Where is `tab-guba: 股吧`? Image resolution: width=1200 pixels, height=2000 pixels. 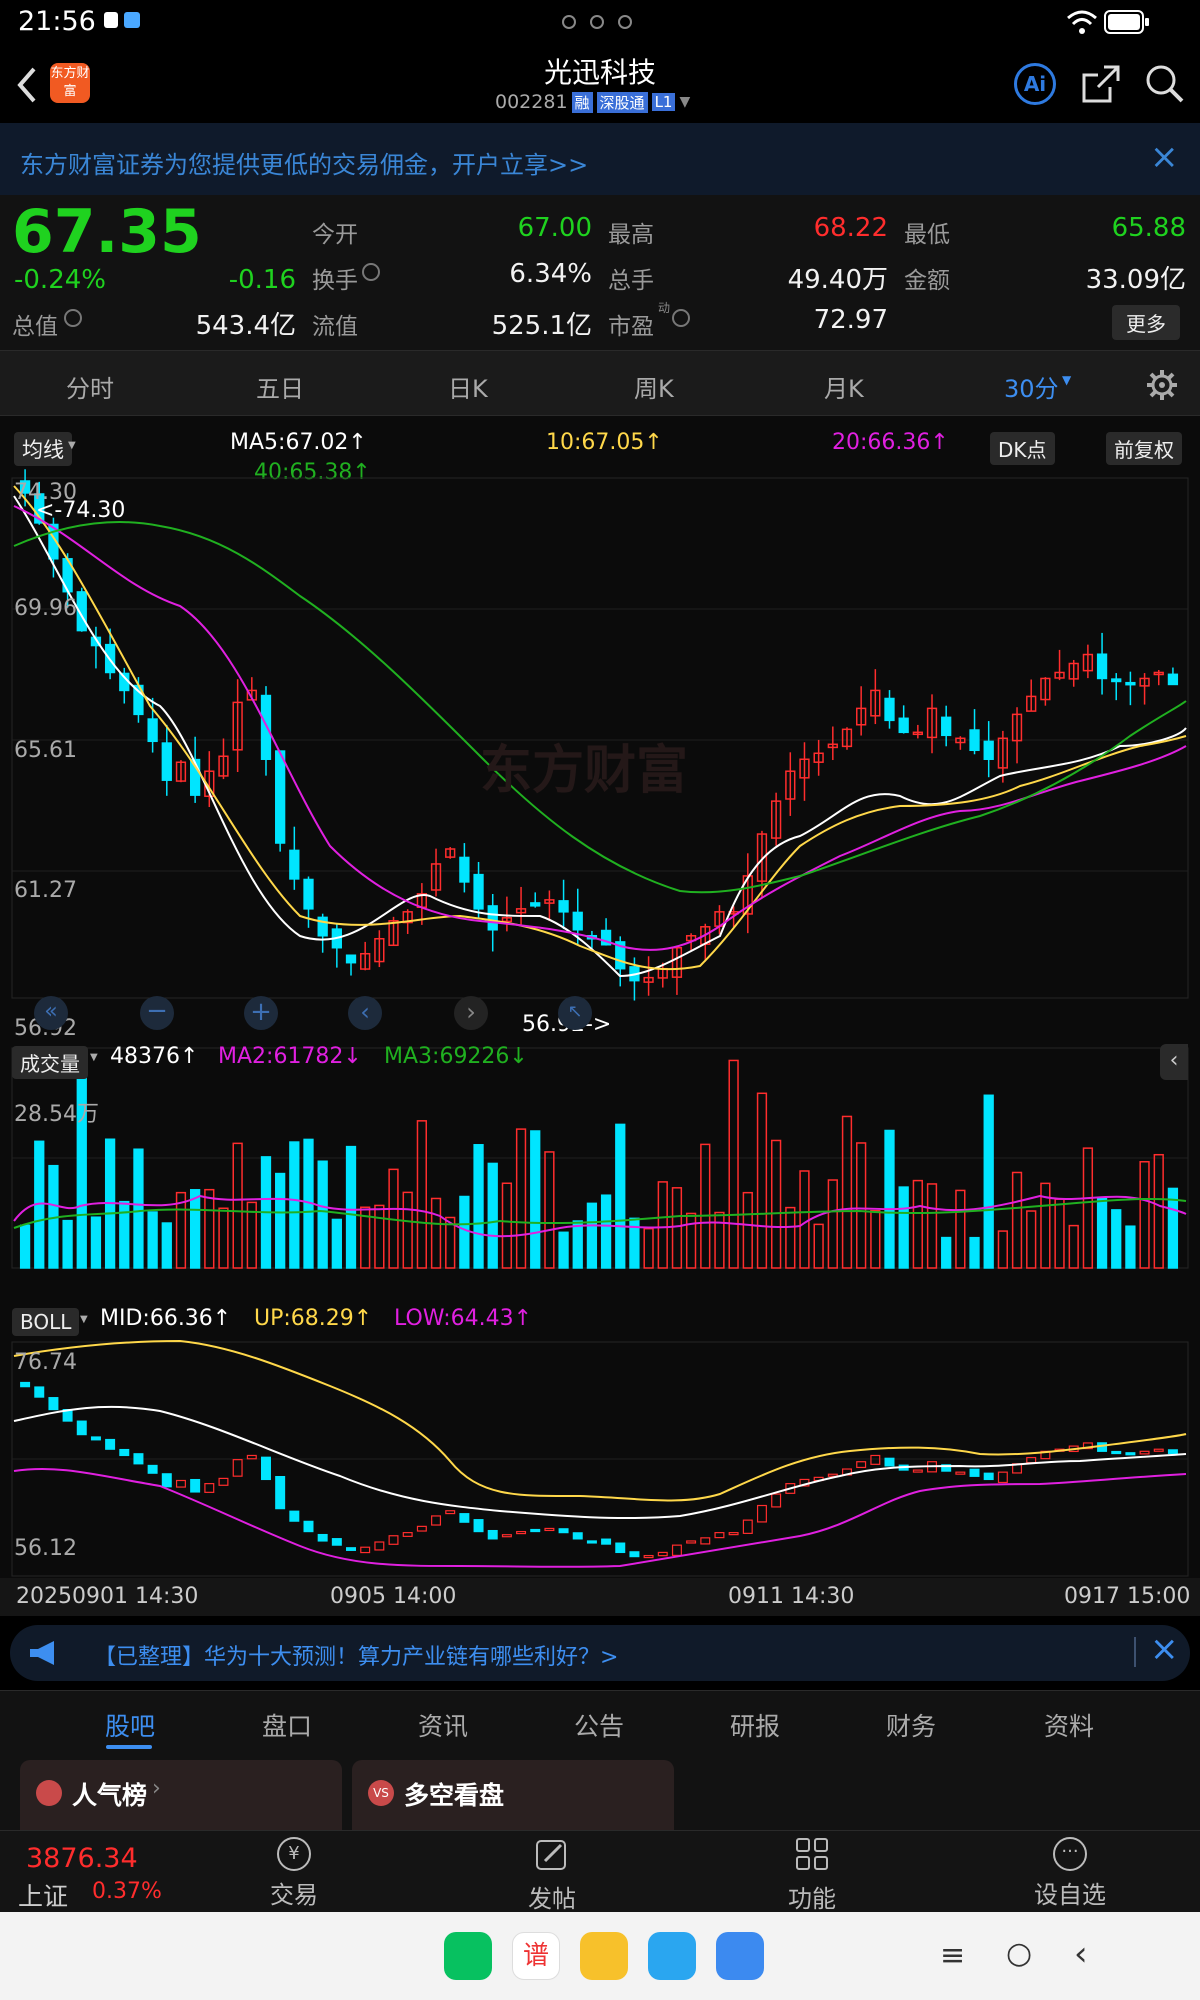 tab-guba: 股吧 is located at coordinates (130, 1725).